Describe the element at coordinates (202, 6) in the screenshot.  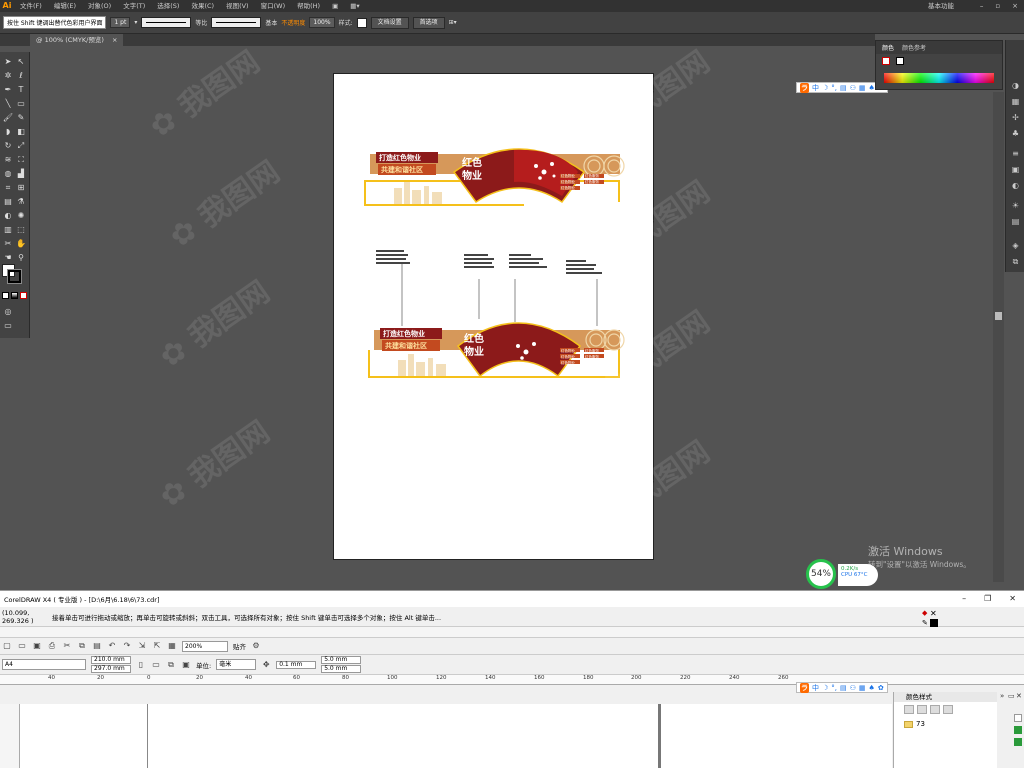
I see `menu-effect: 效果(C)` at that location.